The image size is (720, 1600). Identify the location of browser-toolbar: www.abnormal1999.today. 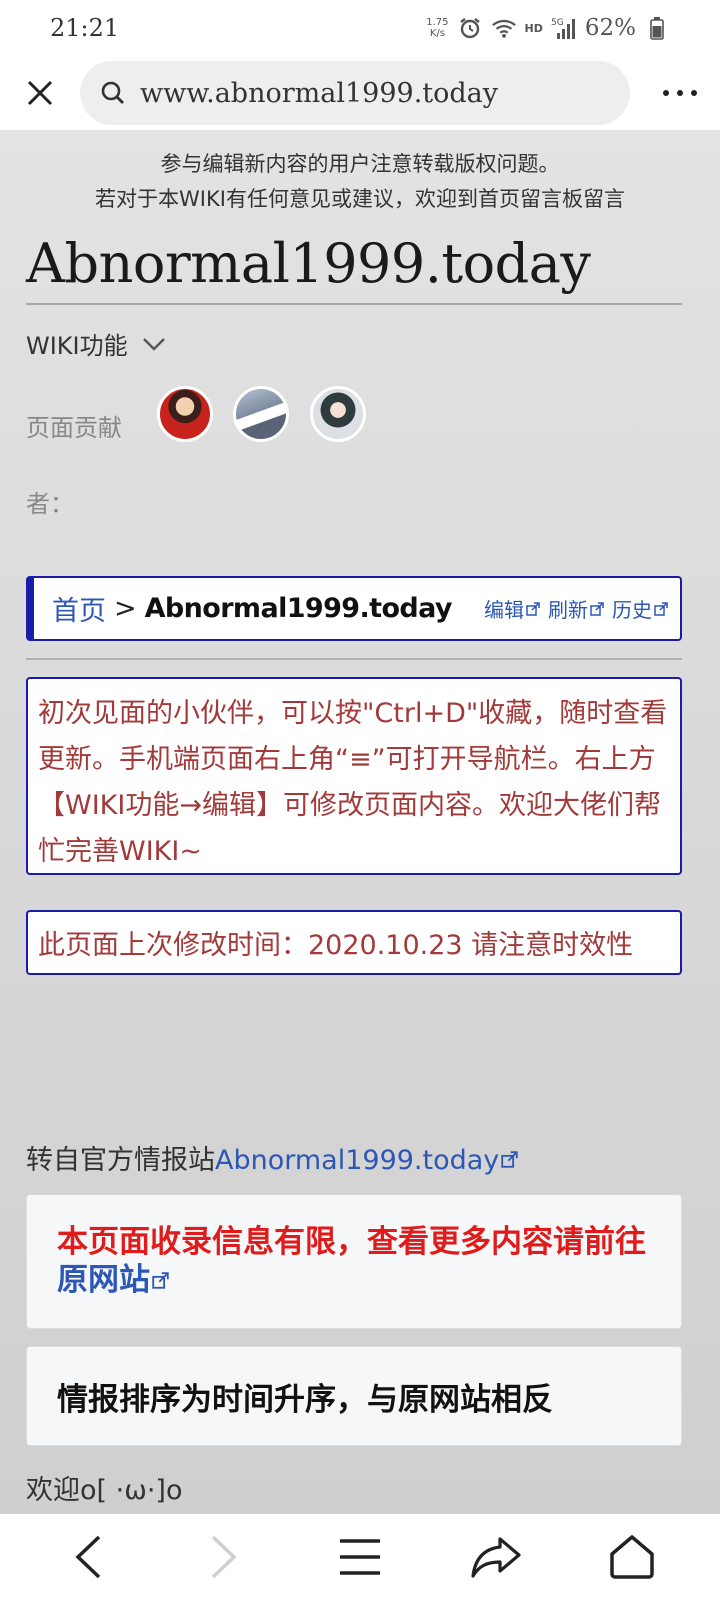
(360, 93).